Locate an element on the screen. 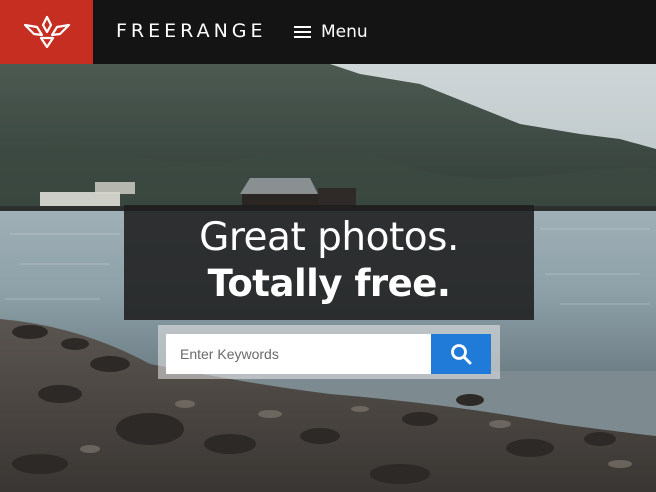 Image resolution: width=656 pixels, height=492 pixels. brand-name: FREERANGE is located at coordinates (191, 31).